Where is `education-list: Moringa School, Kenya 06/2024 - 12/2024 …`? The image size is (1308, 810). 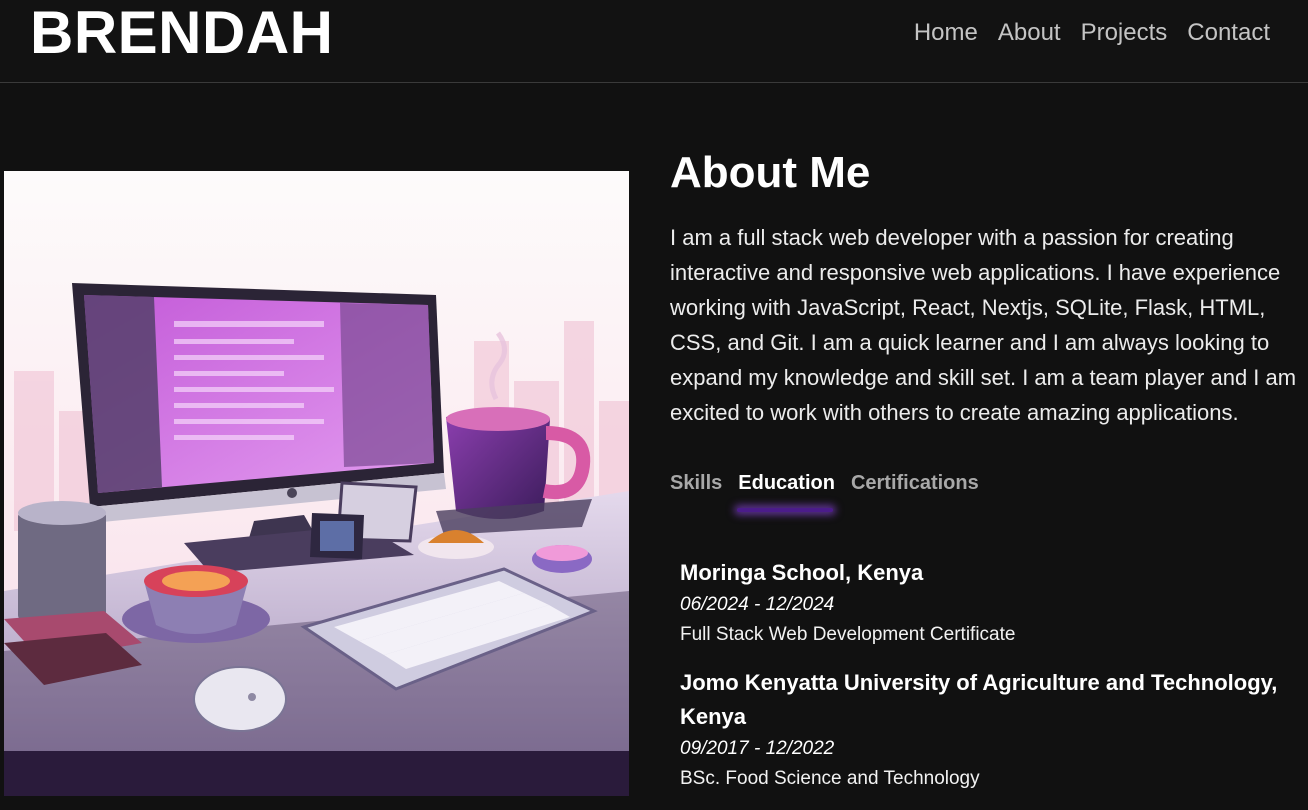 education-list: Moringa School, Kenya 06/2024 - 12/2024 … is located at coordinates (990, 683).